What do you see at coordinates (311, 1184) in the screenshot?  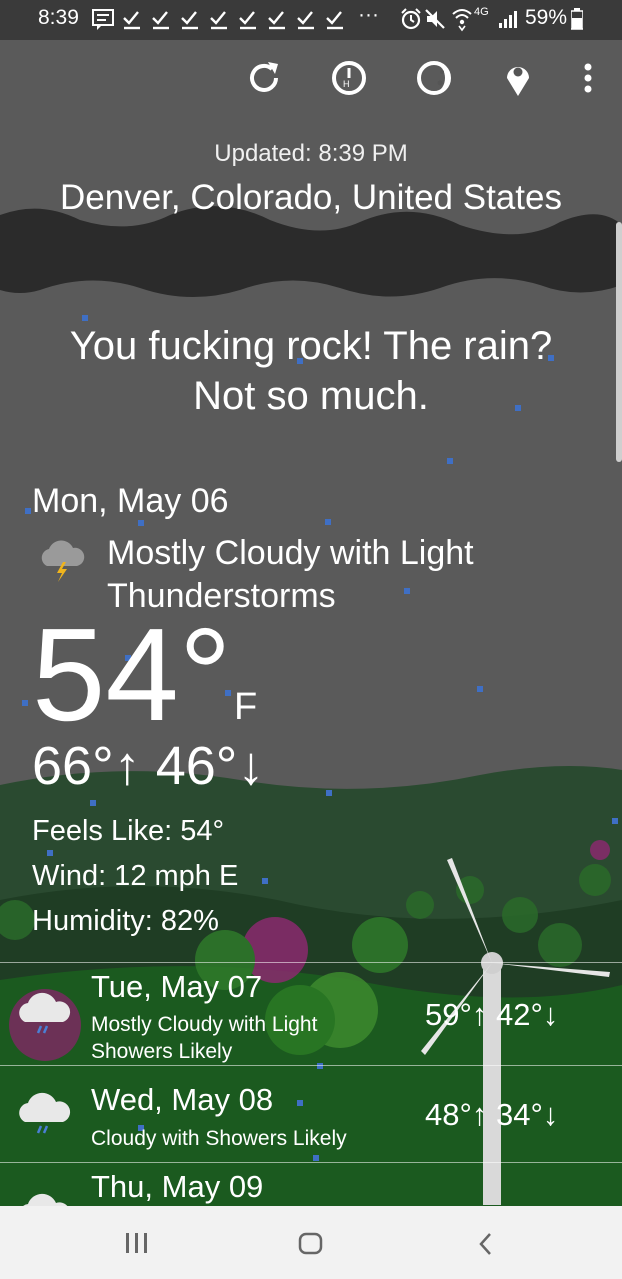 I see `forecast-row: Thu, May 09` at bounding box center [311, 1184].